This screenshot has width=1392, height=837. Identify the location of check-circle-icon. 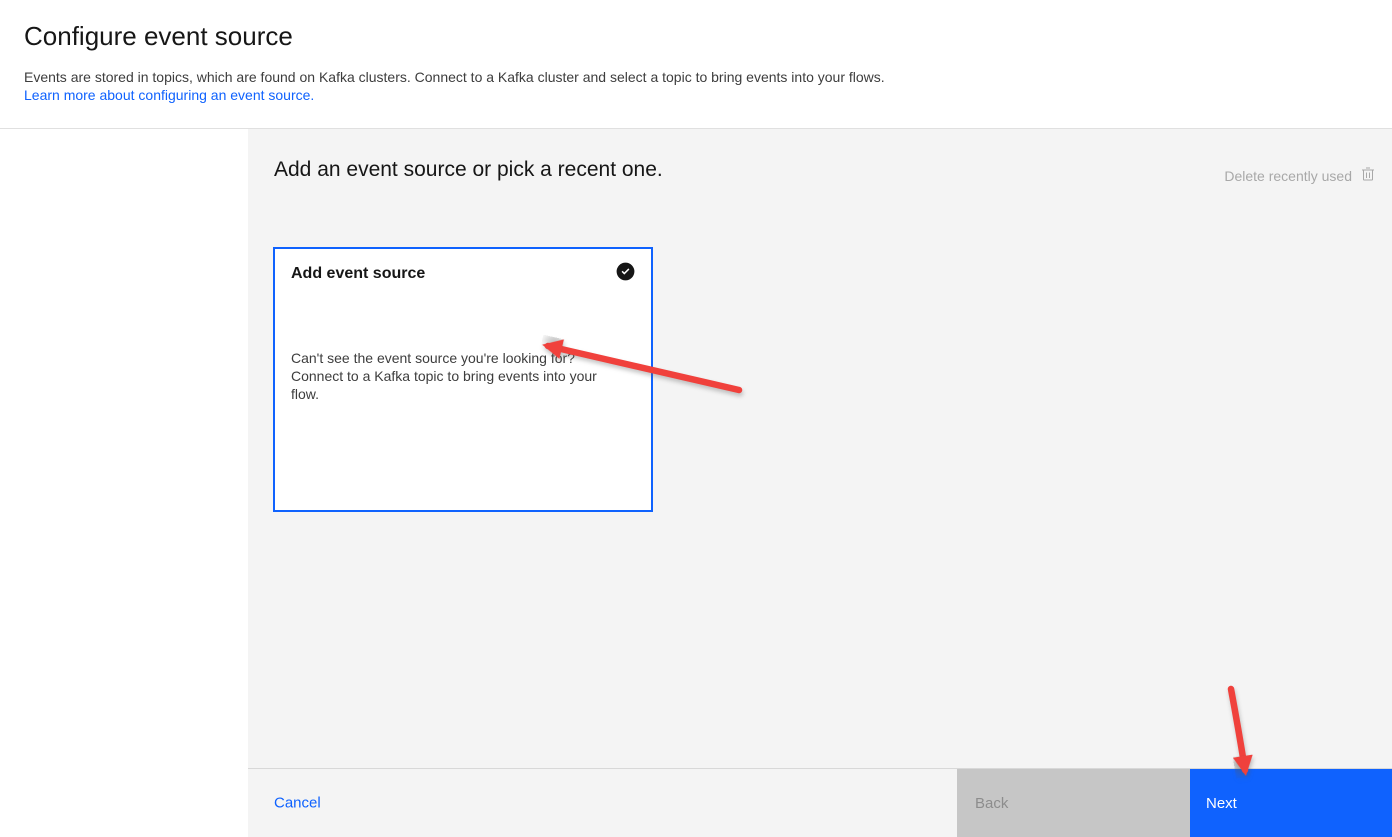
(625, 271).